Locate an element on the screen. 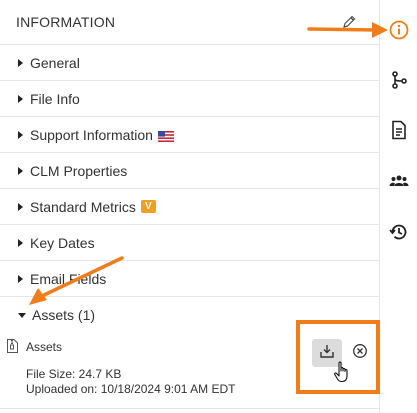 Image resolution: width=417 pixels, height=413 pixels. section-label: Standard Metrics is located at coordinates (83, 206).